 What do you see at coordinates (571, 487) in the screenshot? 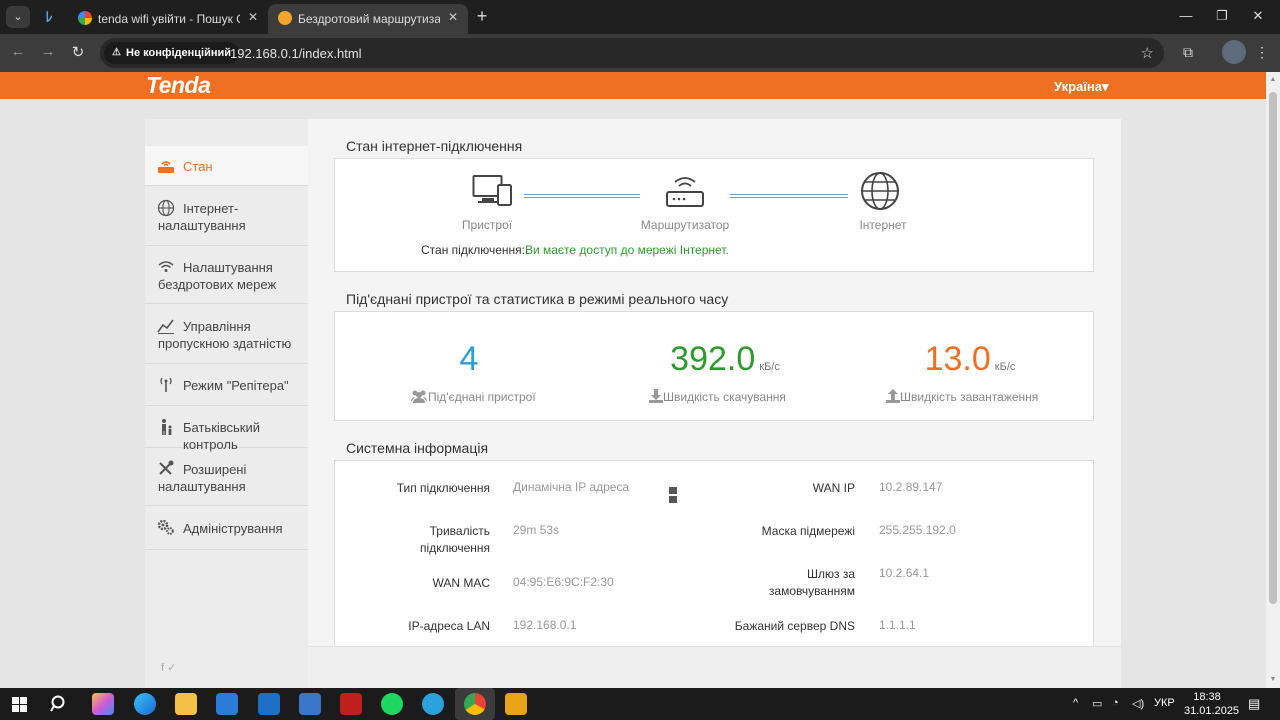
I see `info-value-connection-type: Динамічна IP адреса` at bounding box center [571, 487].